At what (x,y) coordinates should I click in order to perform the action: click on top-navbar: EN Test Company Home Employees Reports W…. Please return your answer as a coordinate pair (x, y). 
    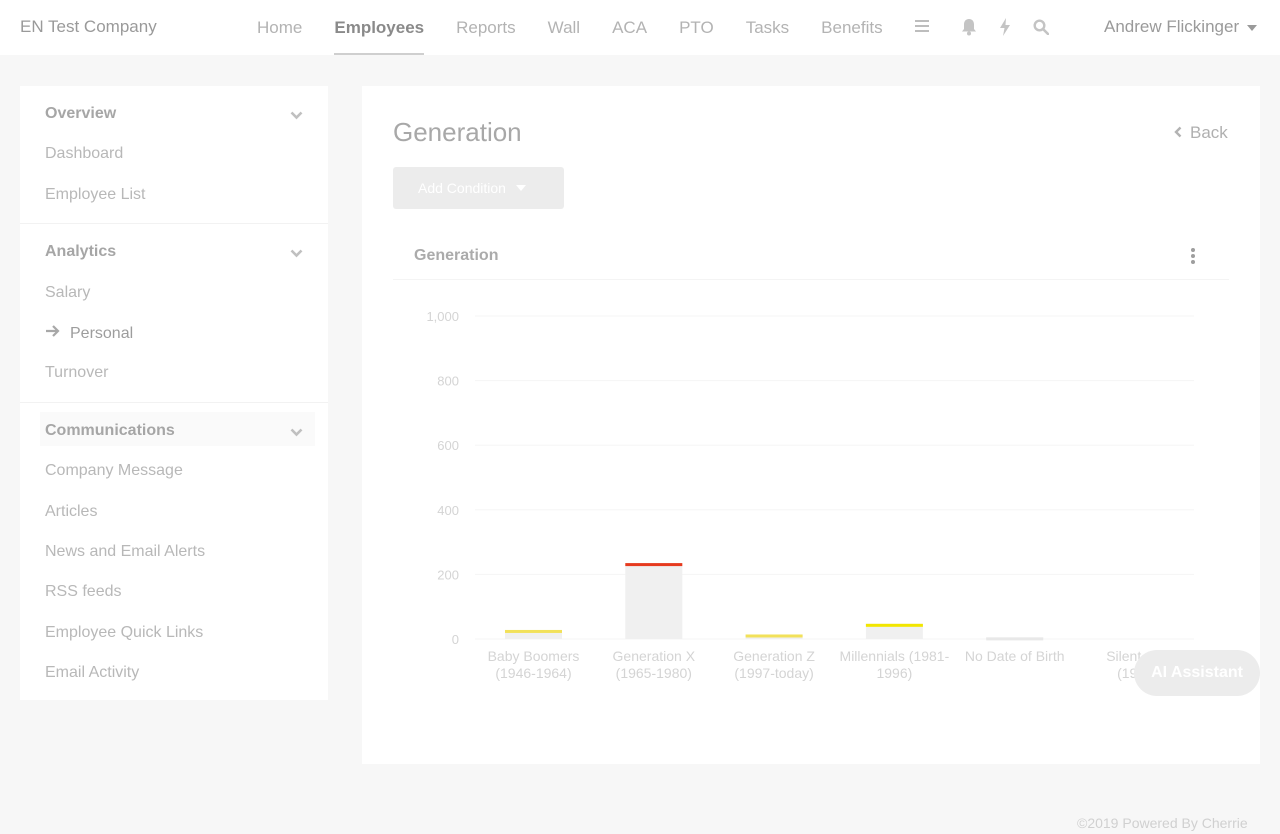
    Looking at the image, I should click on (640, 27).